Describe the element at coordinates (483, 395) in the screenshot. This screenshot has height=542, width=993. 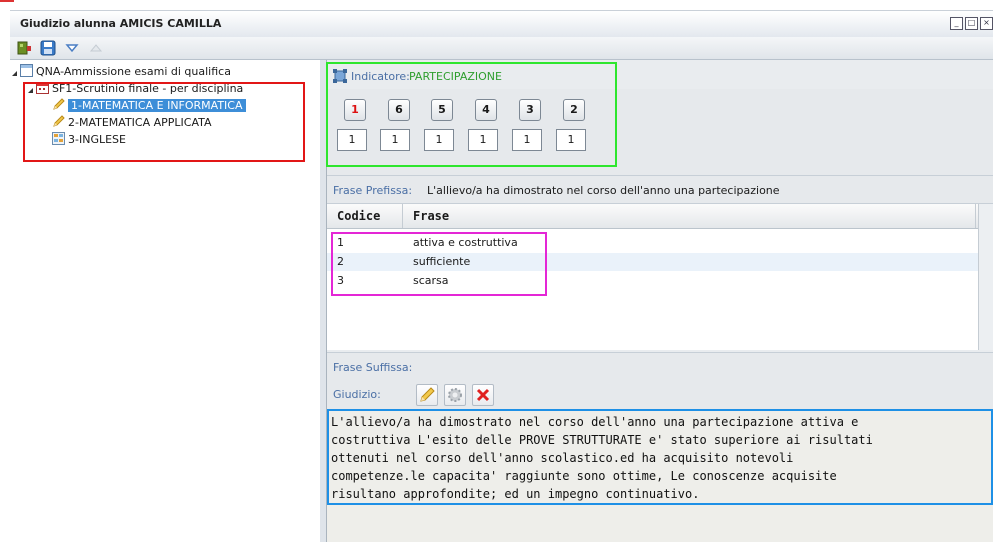
I see `delete-x-icon` at that location.